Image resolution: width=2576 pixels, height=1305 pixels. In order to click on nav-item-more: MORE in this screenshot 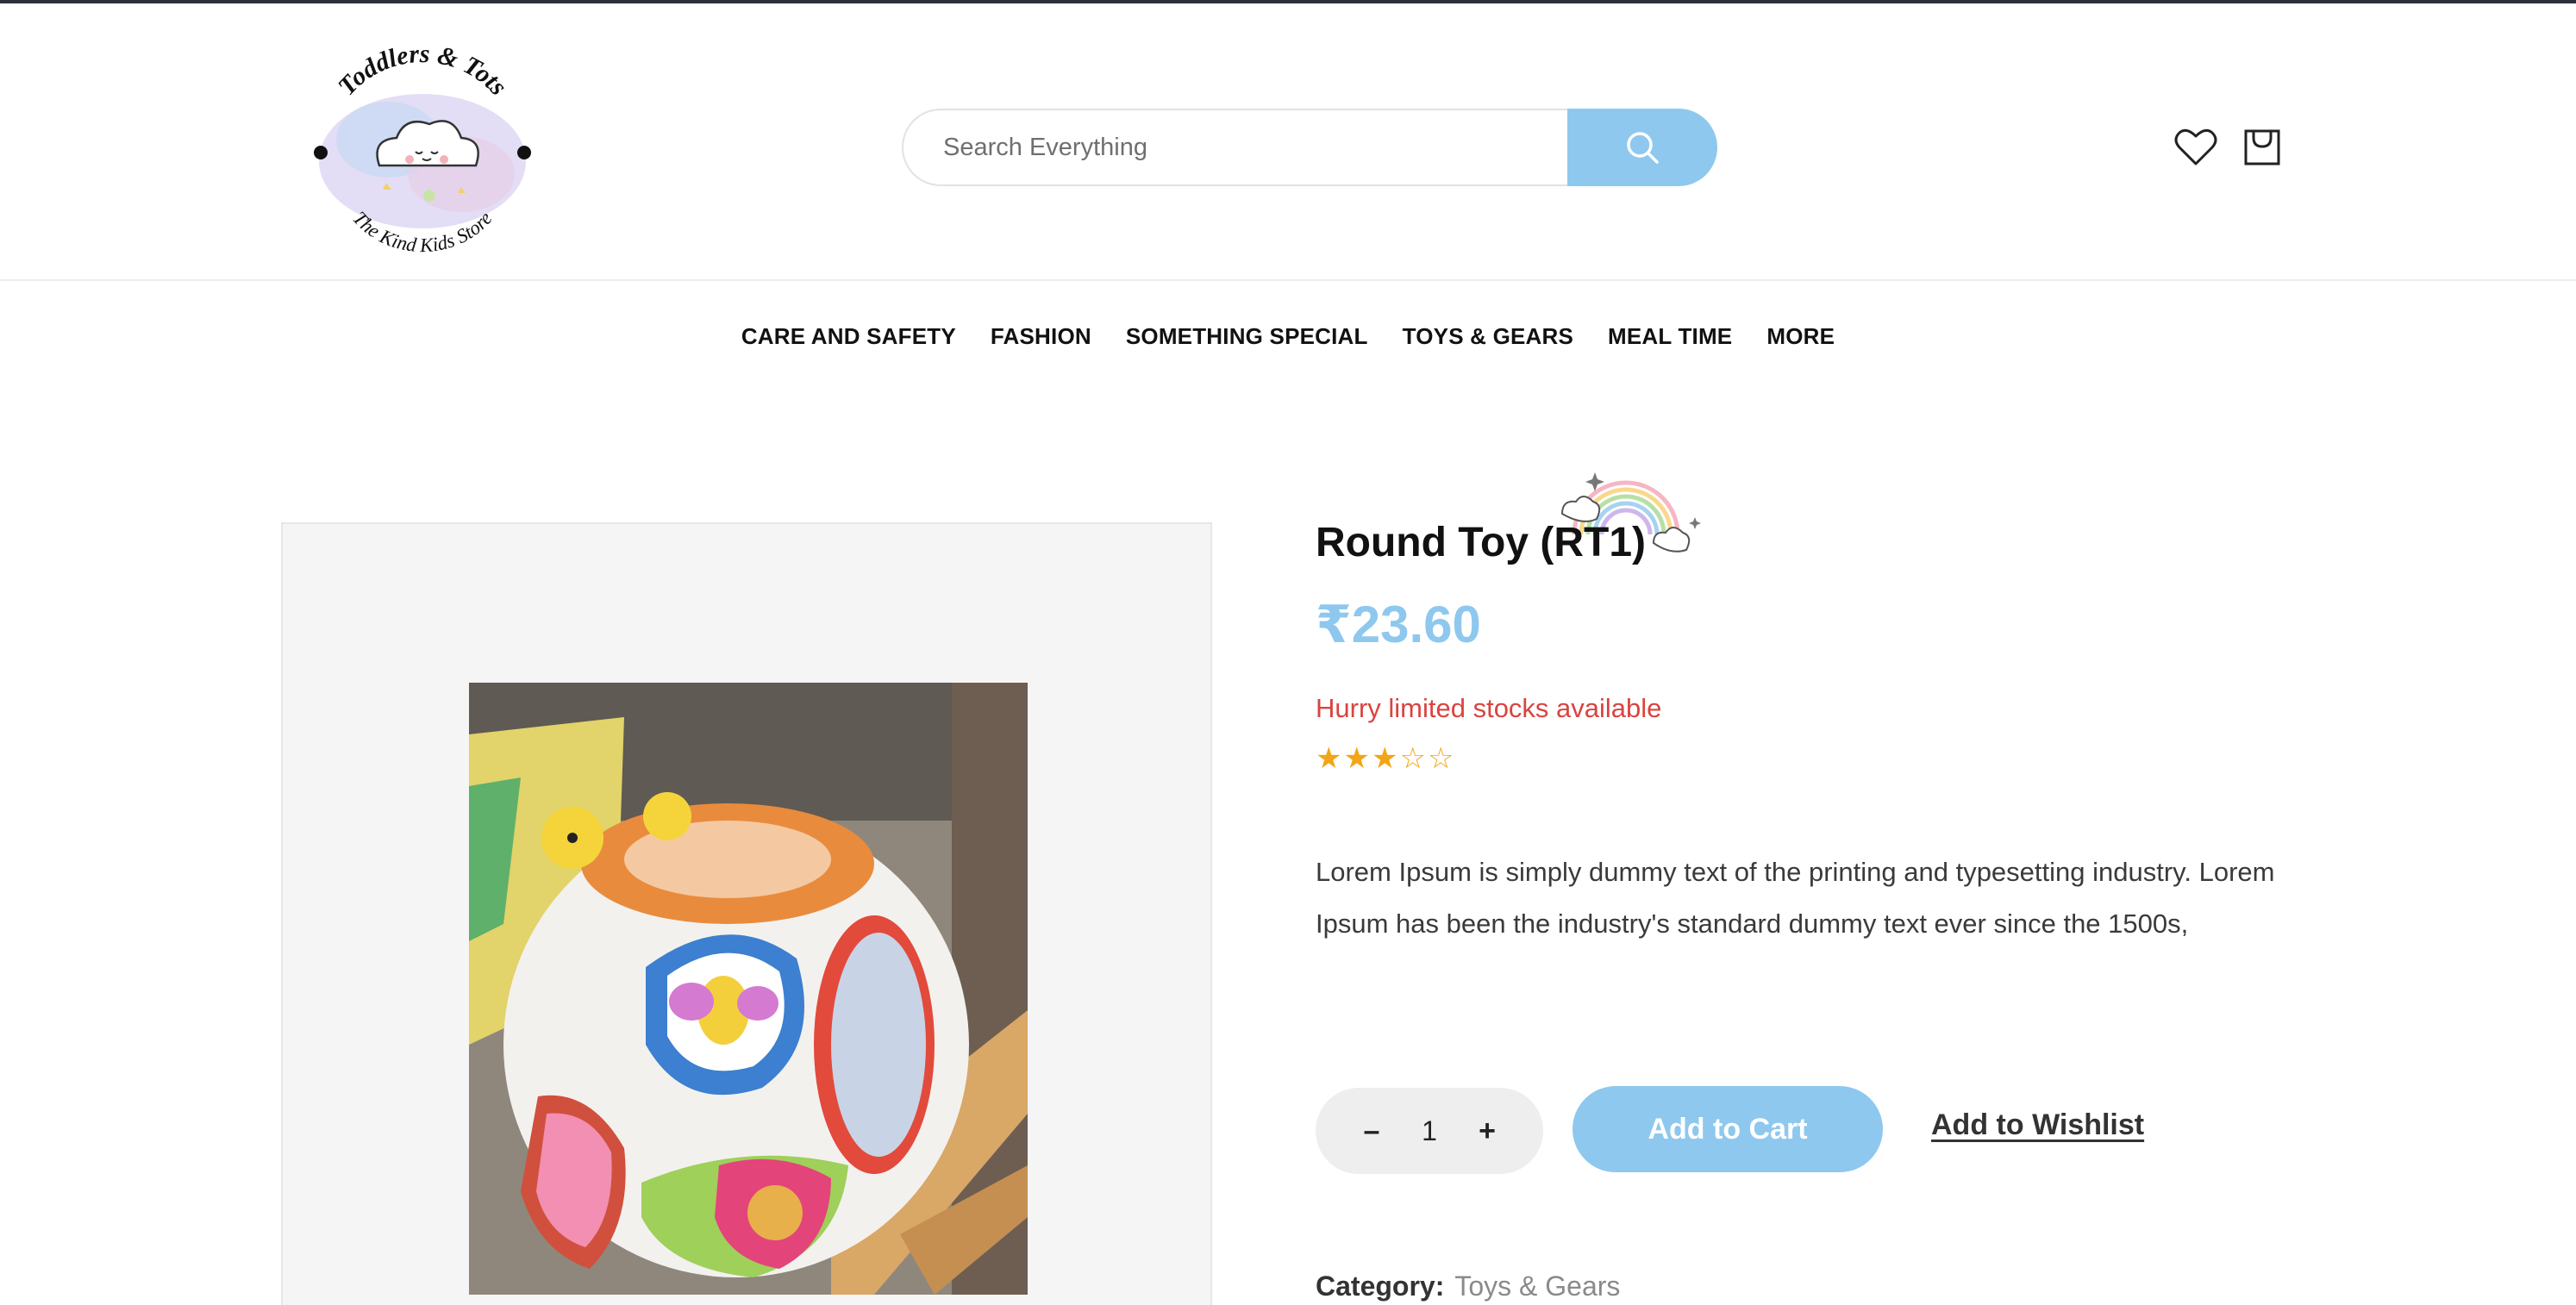, I will do `click(1800, 336)`.